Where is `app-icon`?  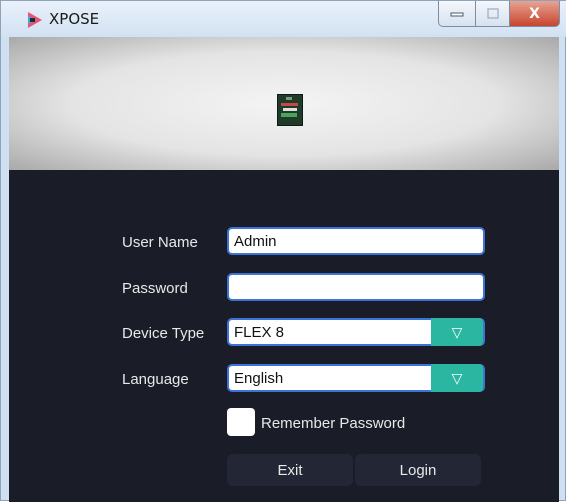
app-icon is located at coordinates (35, 20).